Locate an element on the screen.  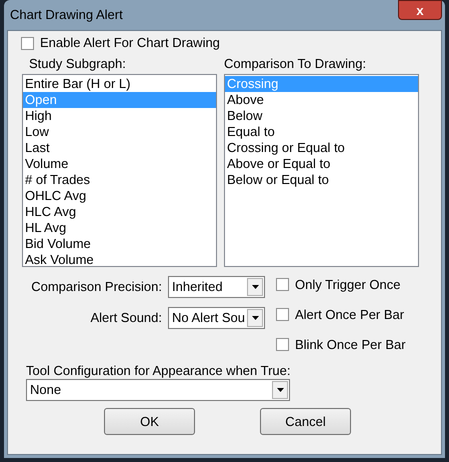
window-title: Chart Drawing Alert is located at coordinates (66, 15).